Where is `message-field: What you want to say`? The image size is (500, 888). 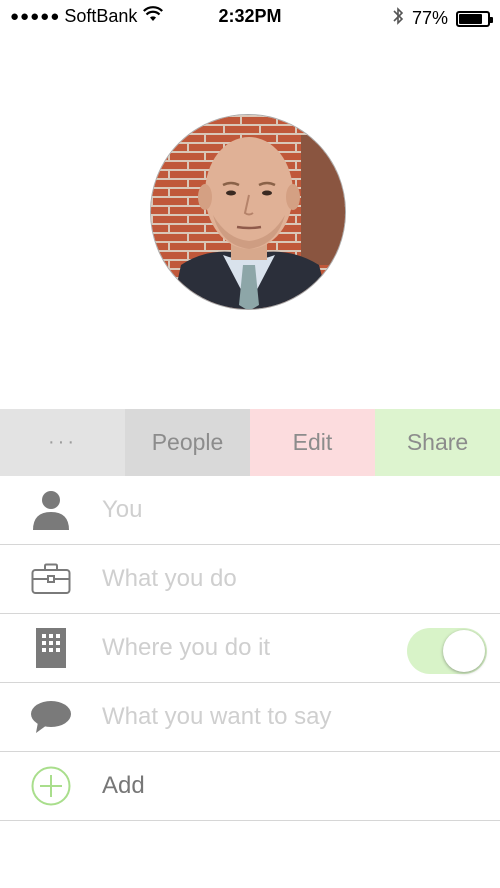
message-field: What you want to say is located at coordinates (216, 717).